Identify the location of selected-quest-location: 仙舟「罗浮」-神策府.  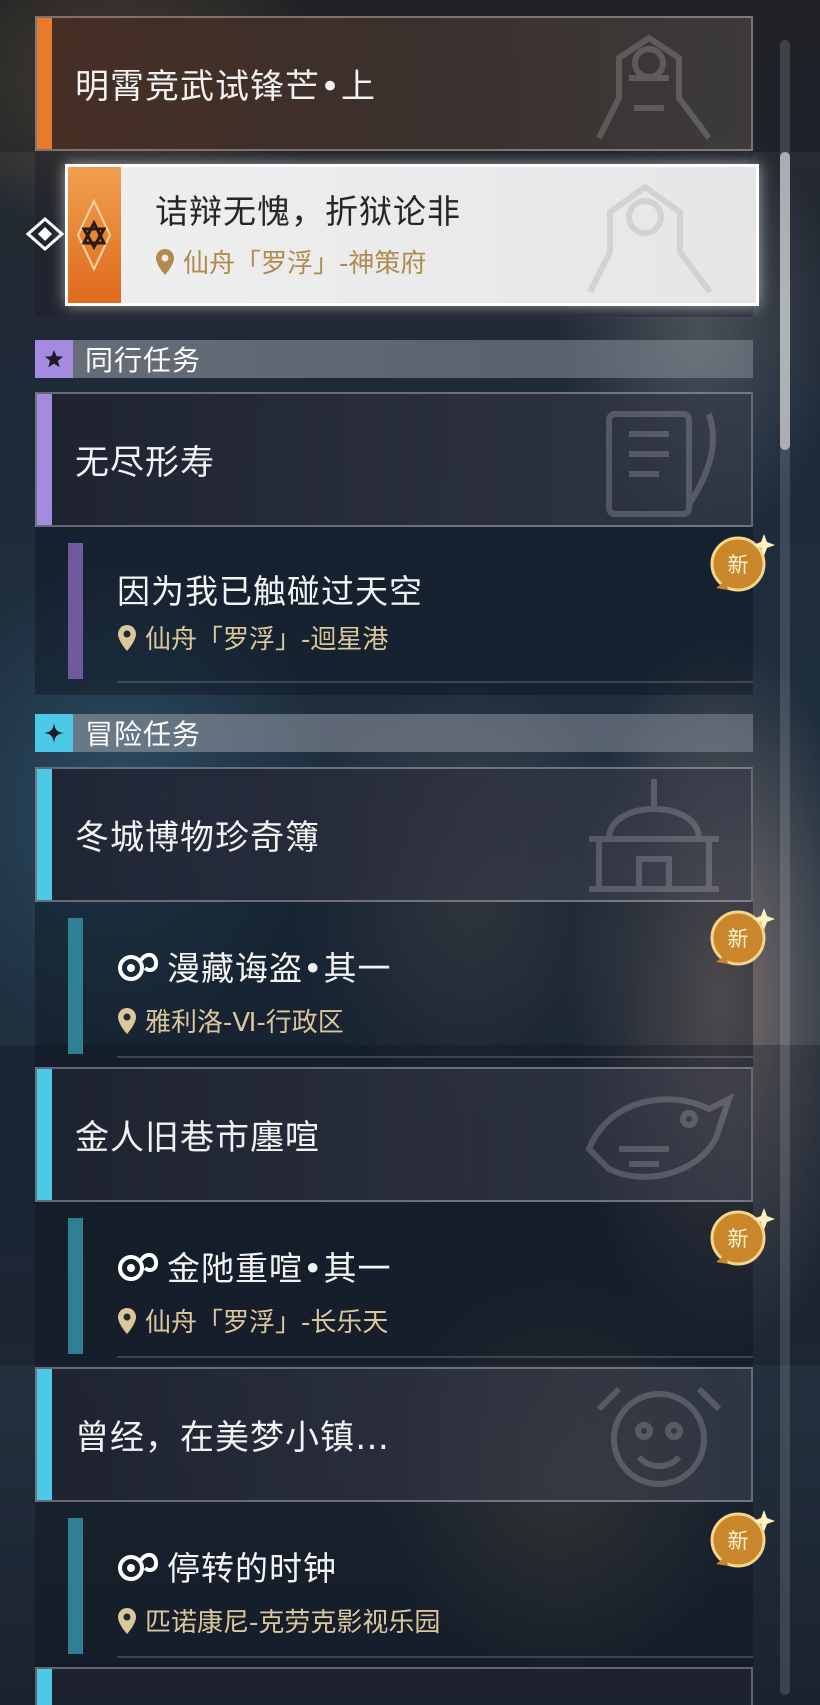
(290, 261).